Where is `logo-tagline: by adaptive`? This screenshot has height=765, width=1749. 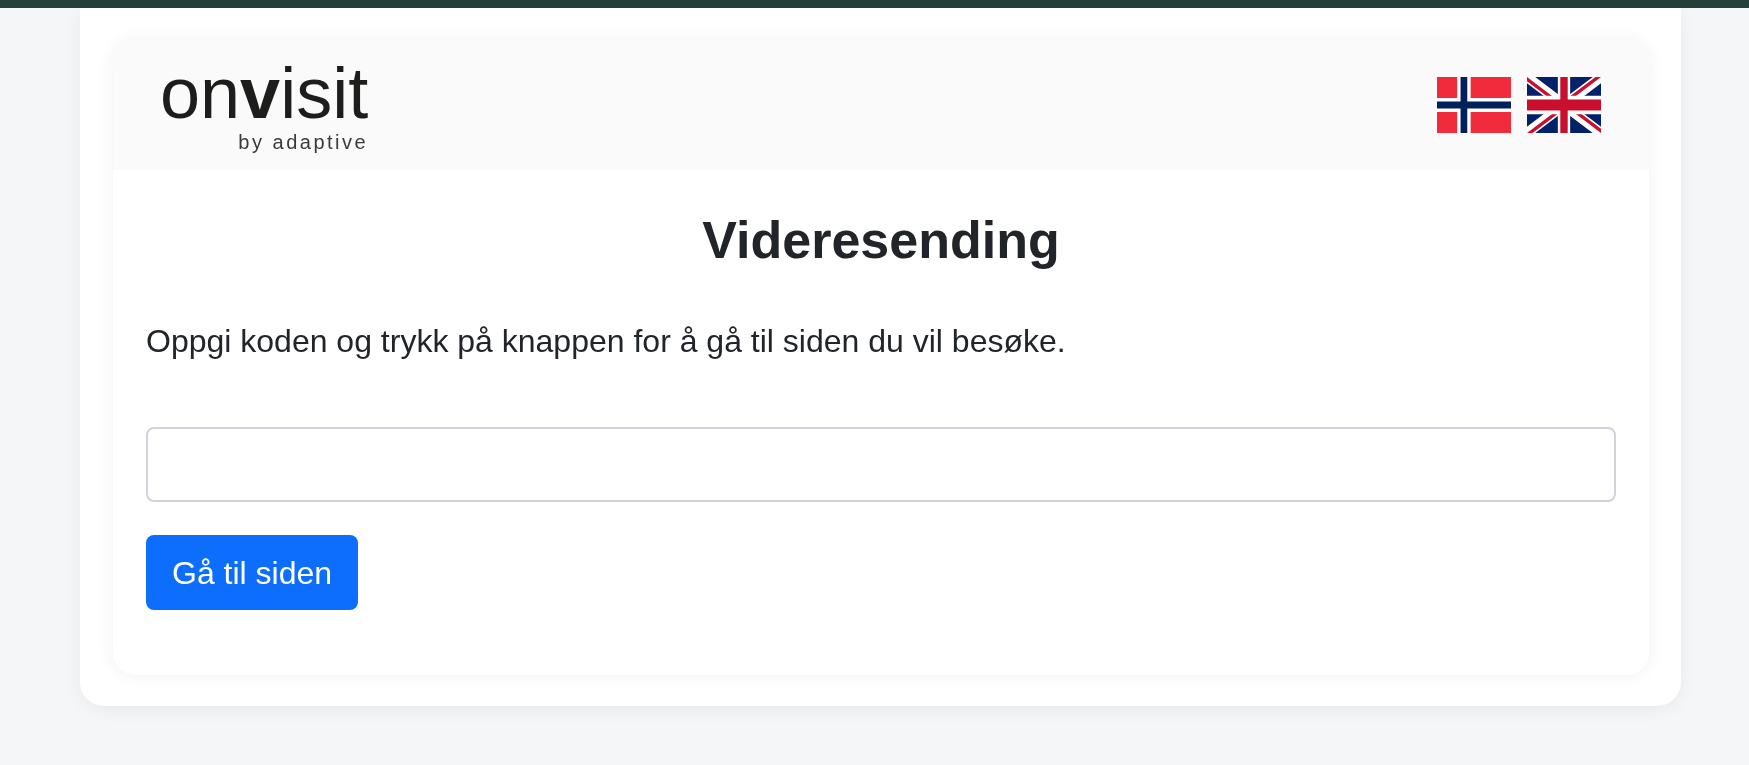 logo-tagline: by adaptive is located at coordinates (303, 142).